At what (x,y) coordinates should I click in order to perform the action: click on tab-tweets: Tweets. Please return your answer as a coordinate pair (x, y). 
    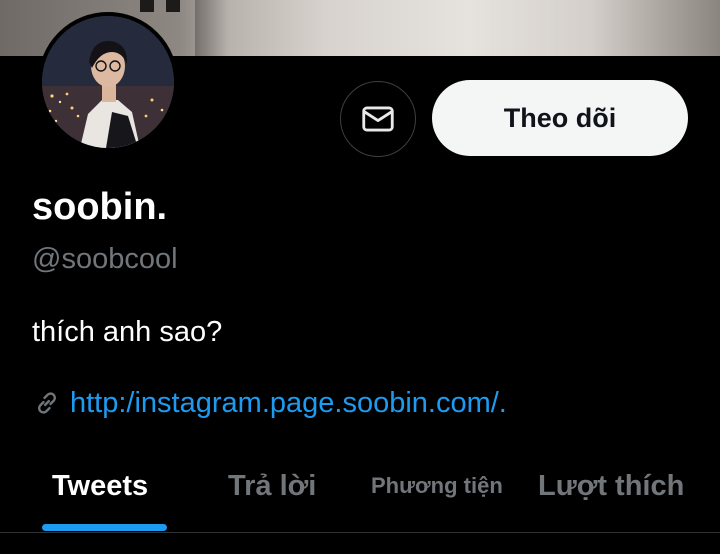
    Looking at the image, I should click on (100, 486).